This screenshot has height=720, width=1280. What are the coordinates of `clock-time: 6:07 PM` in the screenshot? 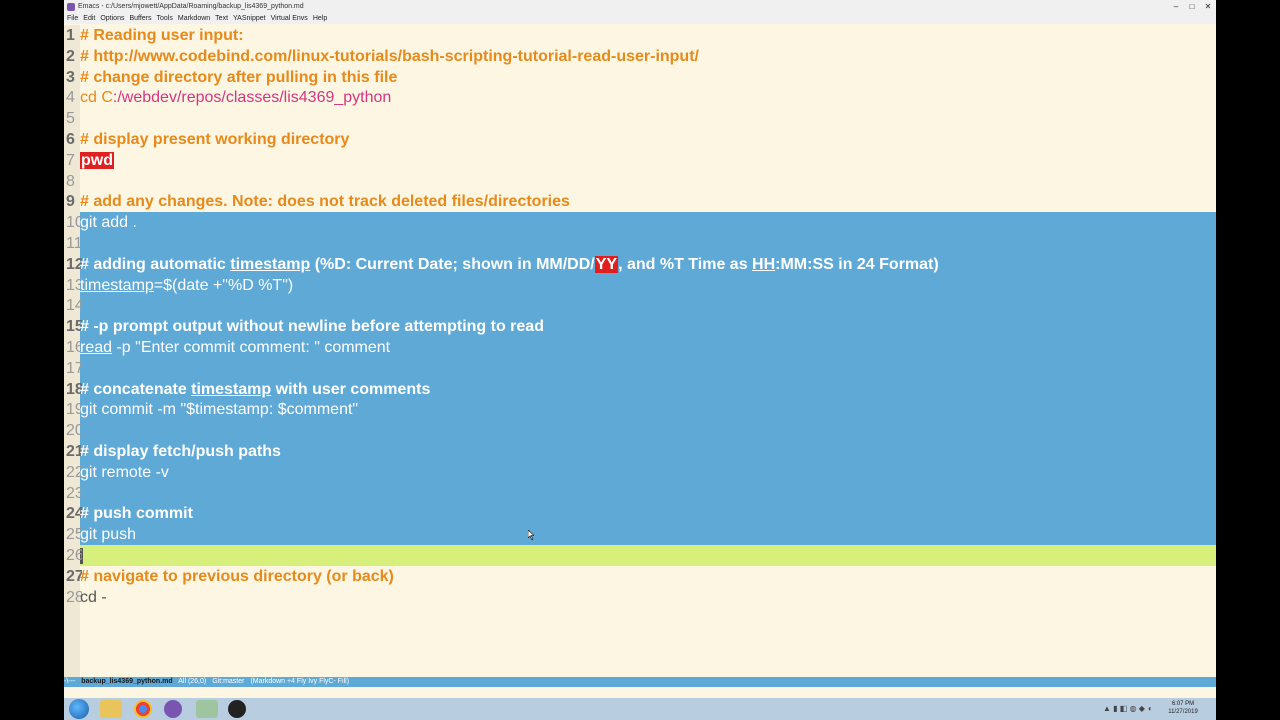 It's located at (1183, 704).